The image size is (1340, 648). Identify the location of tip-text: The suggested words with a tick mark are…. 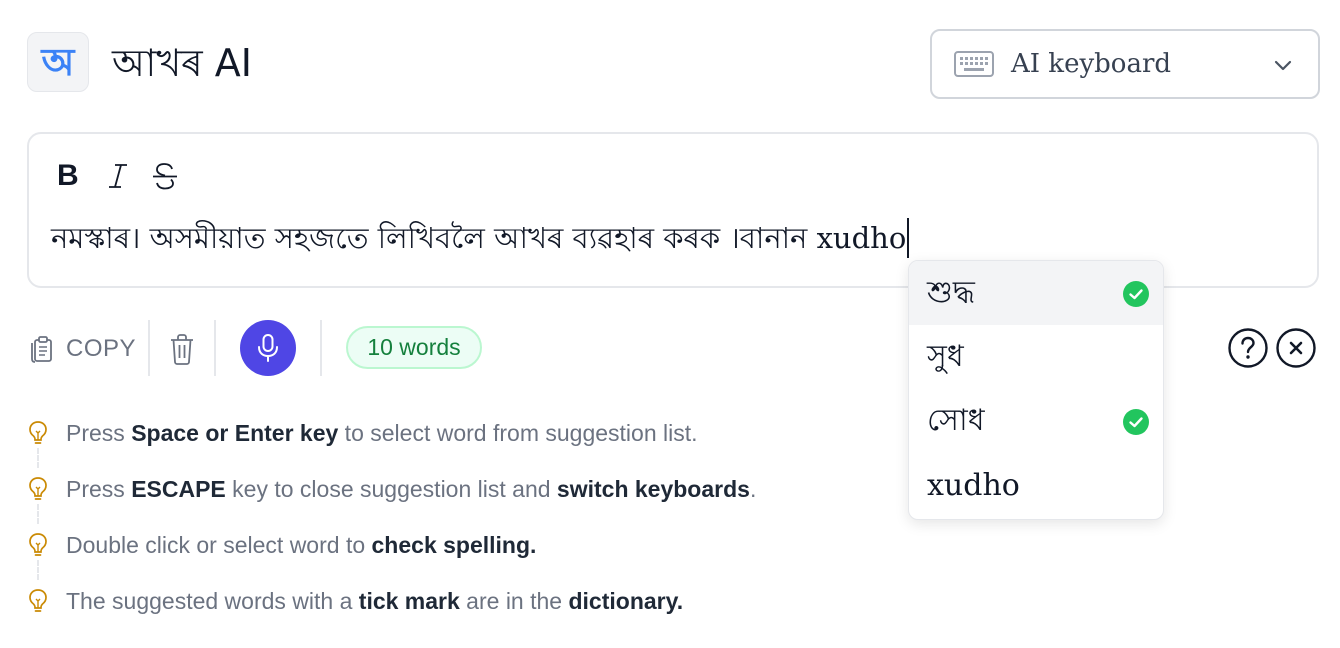
(375, 600).